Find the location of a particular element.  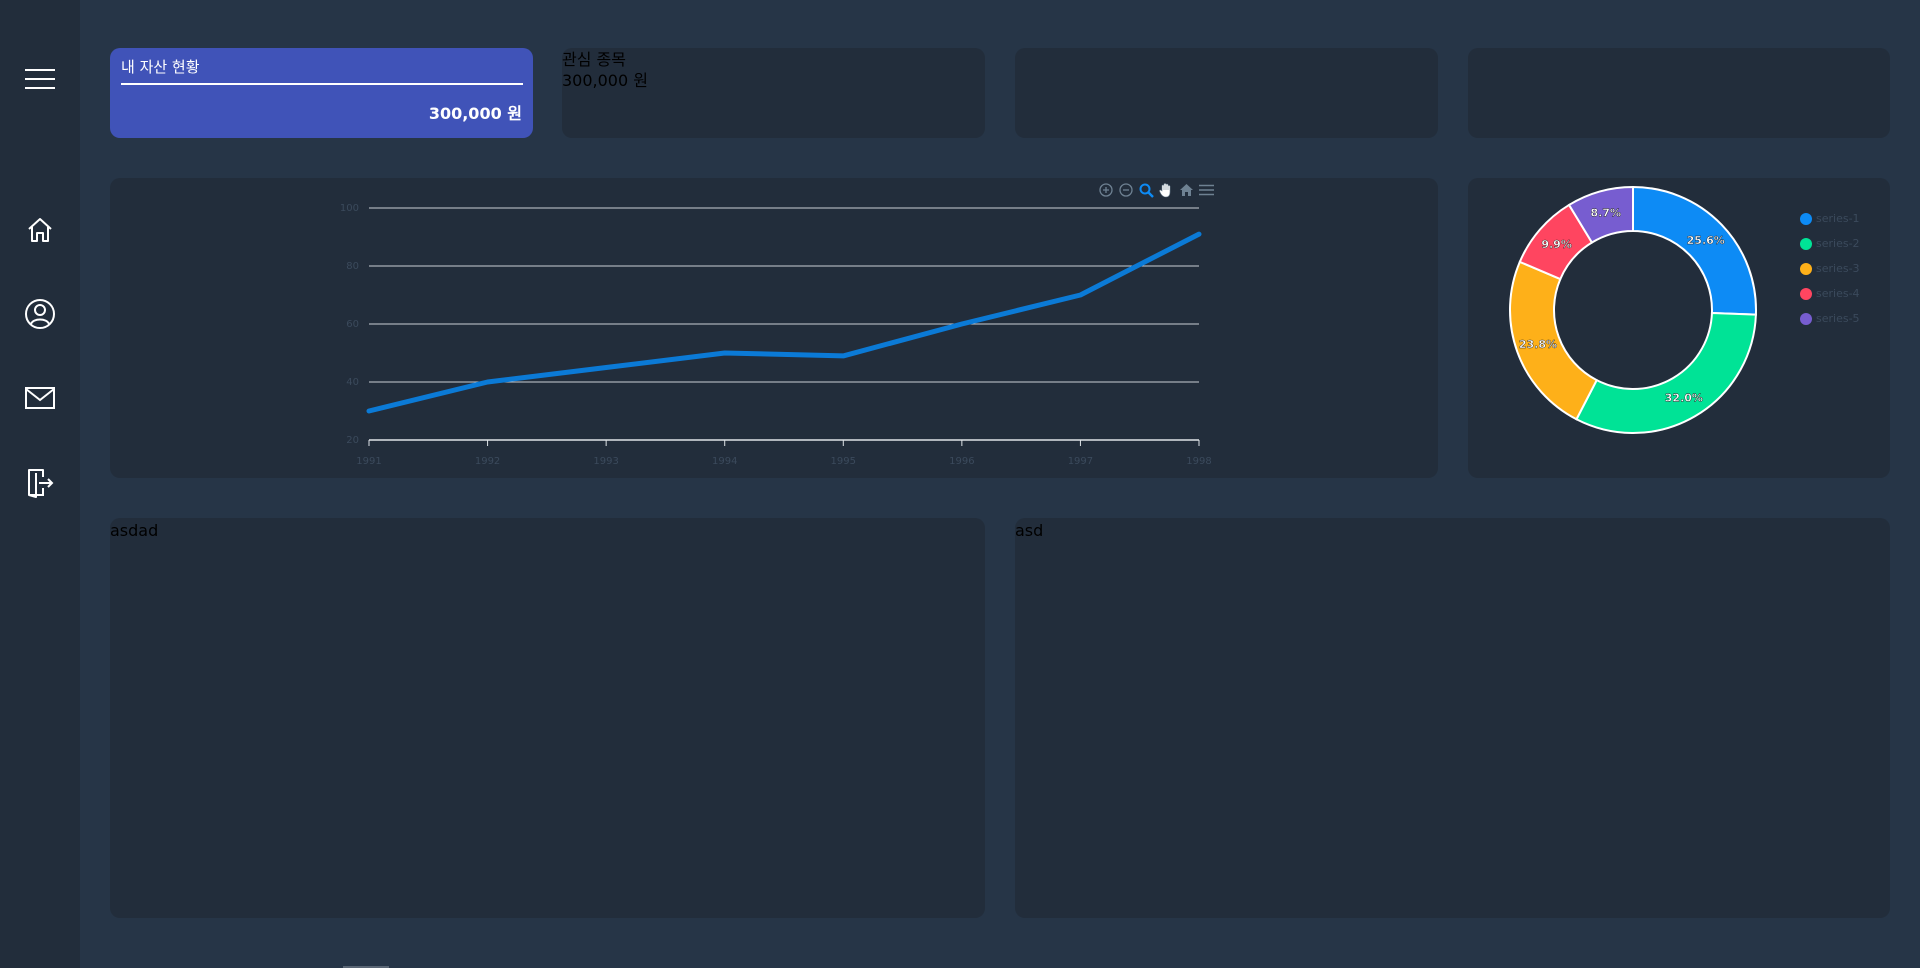

legend-label: series-1 is located at coordinates (1838, 218).